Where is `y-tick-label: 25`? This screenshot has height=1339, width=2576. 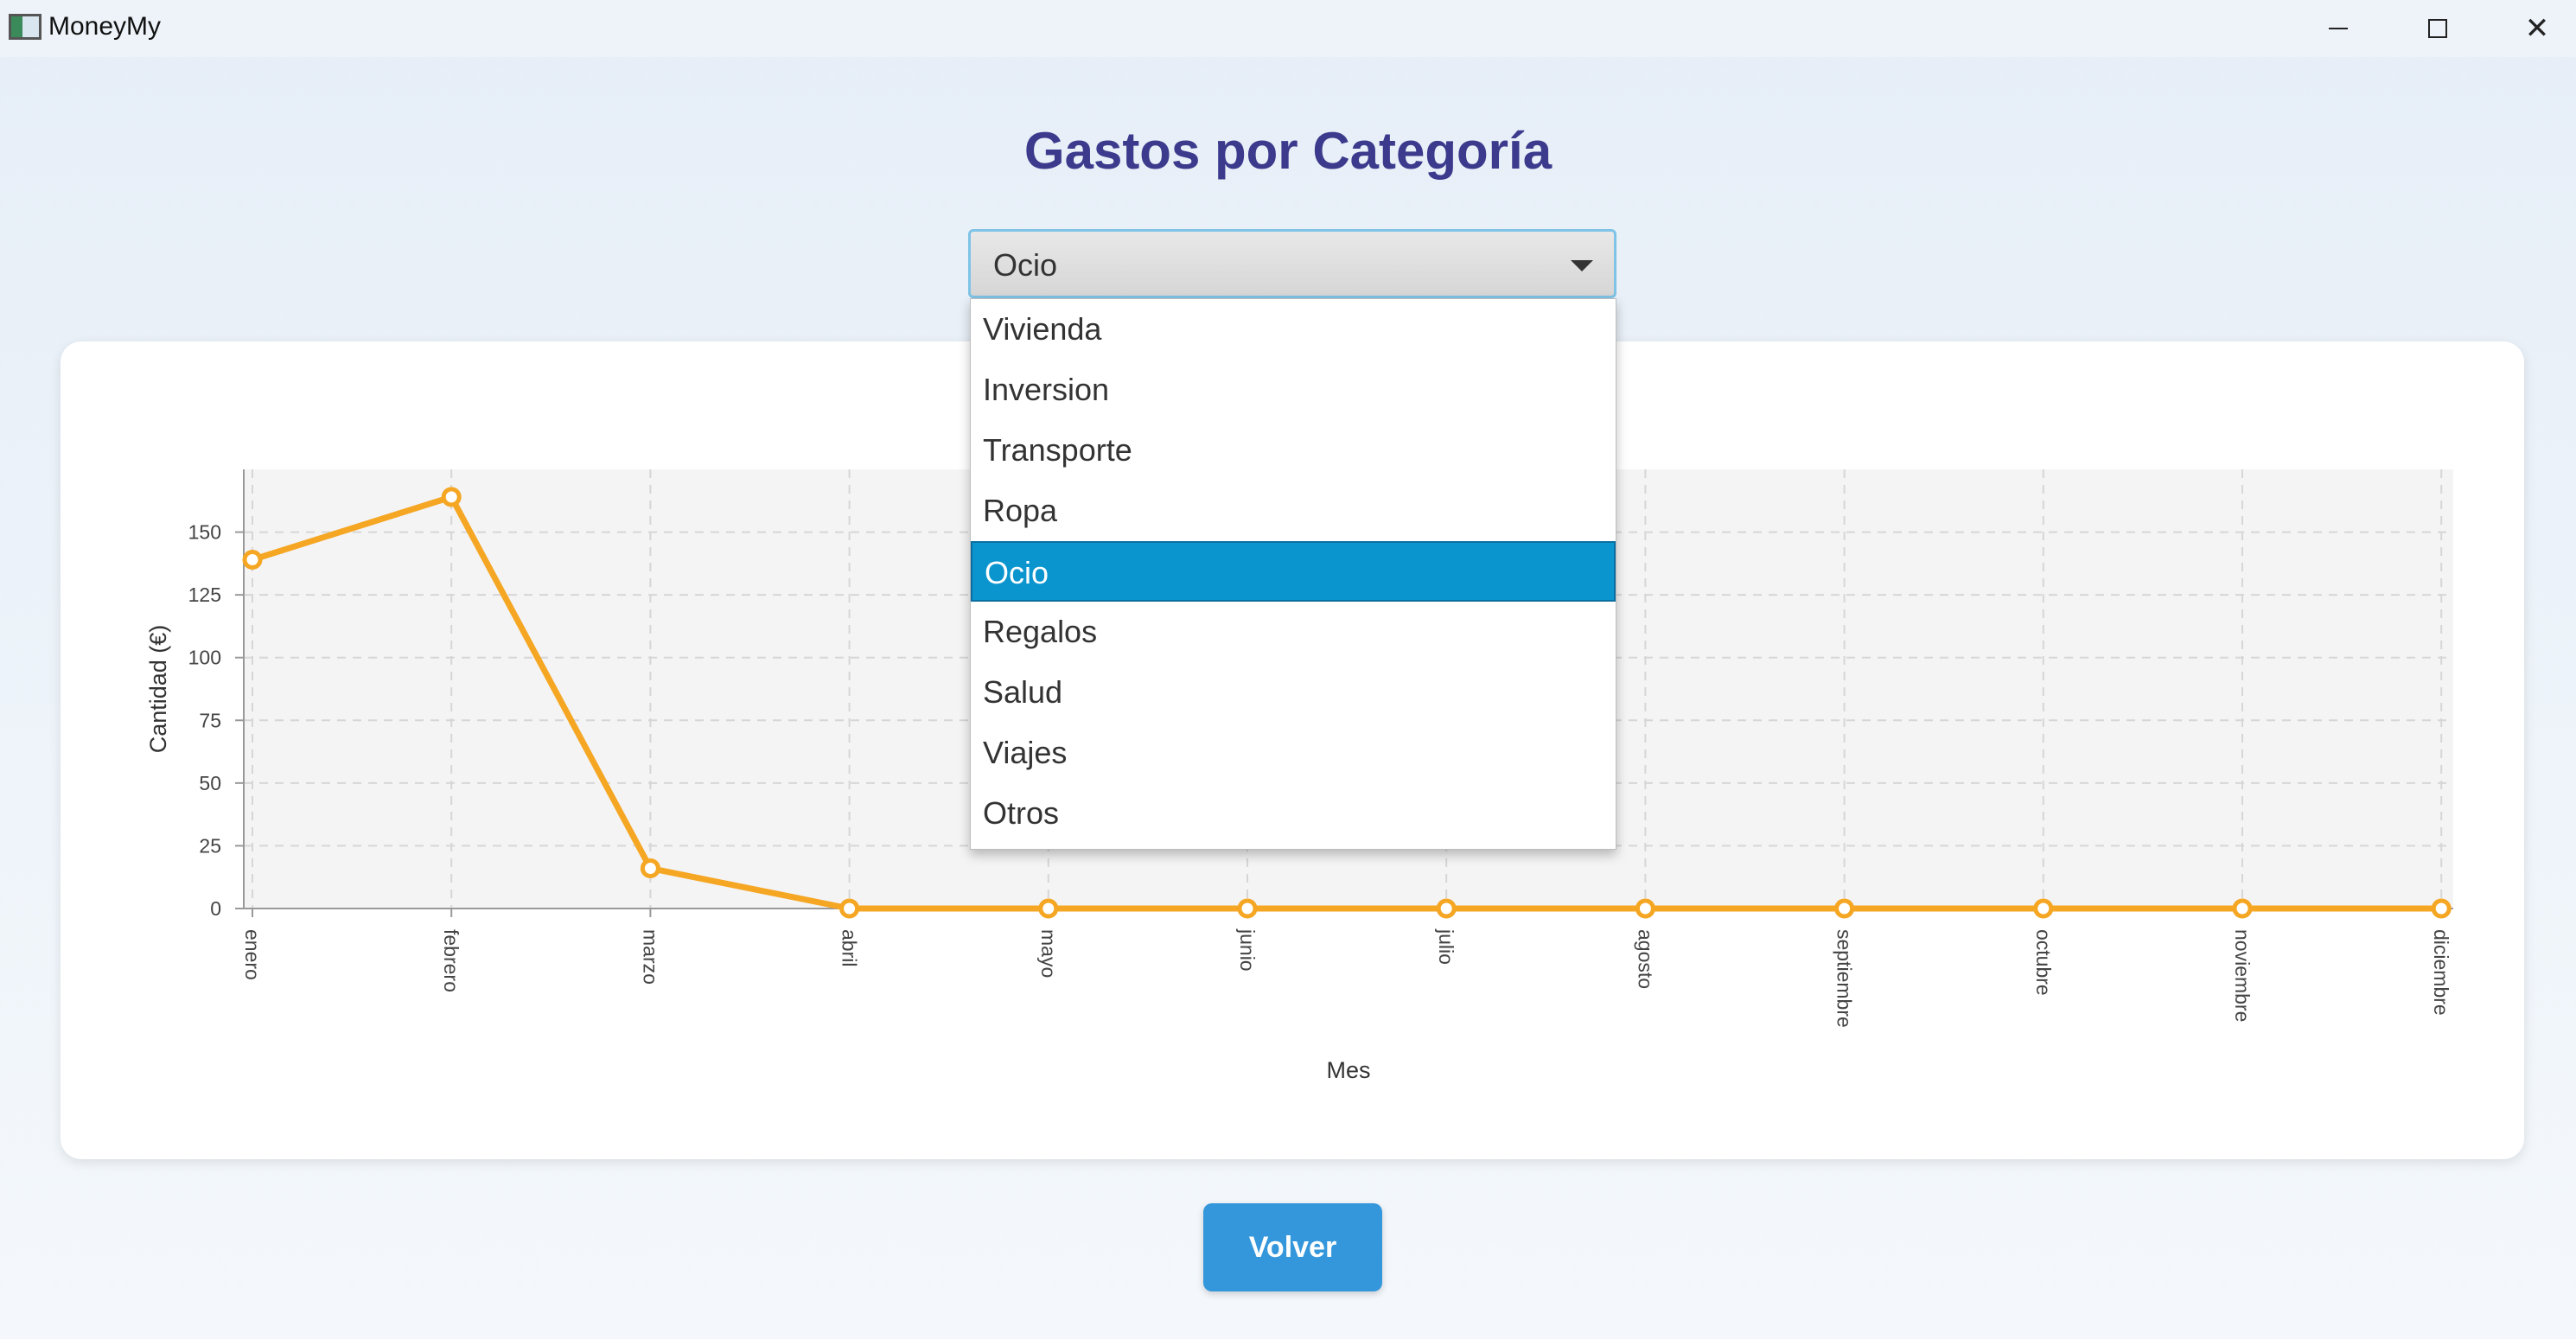
y-tick-label: 25 is located at coordinates (210, 845).